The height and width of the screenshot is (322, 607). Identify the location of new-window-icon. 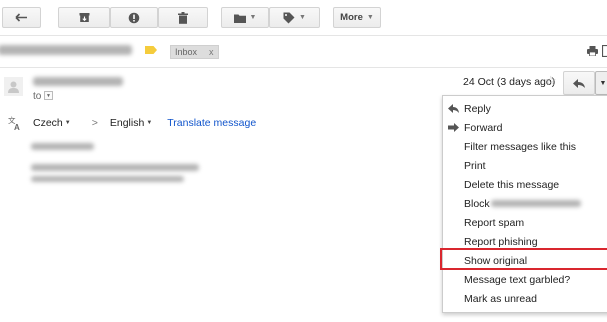
(604, 51).